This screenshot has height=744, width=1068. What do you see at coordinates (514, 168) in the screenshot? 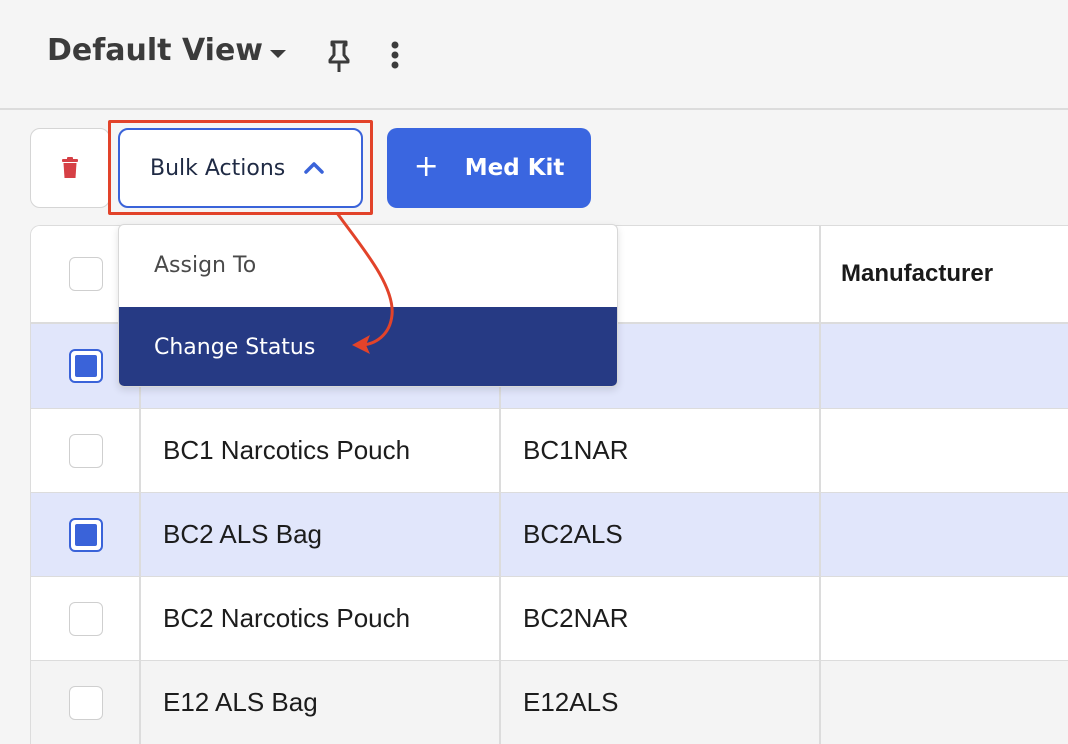
I see `add-med-kit-label: Med Kit` at bounding box center [514, 168].